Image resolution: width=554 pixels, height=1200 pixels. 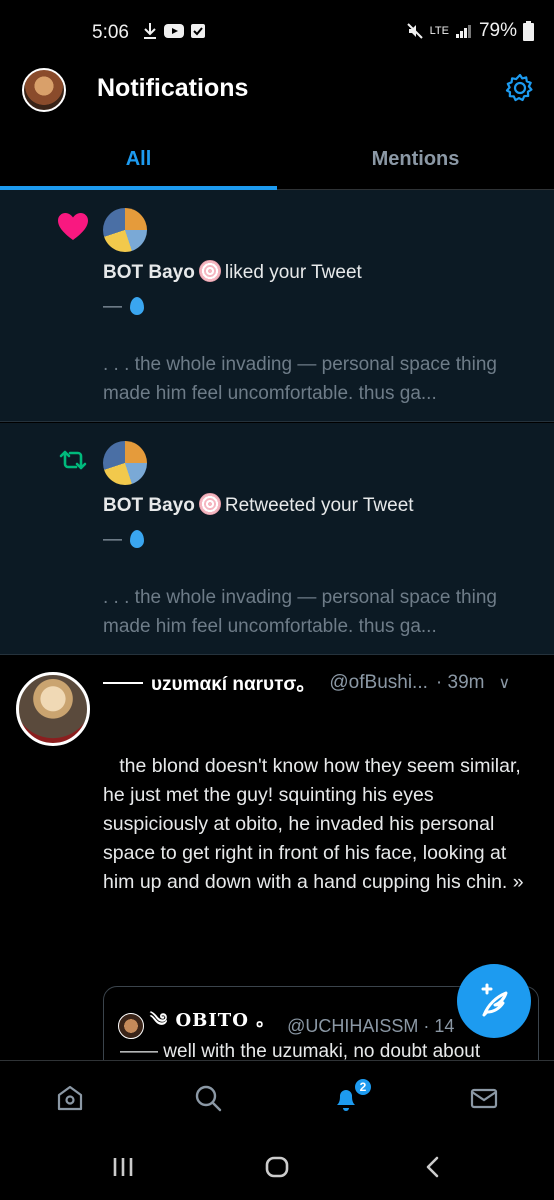 I want to click on chevron-down-icon: ∨, so click(x=504, y=683).